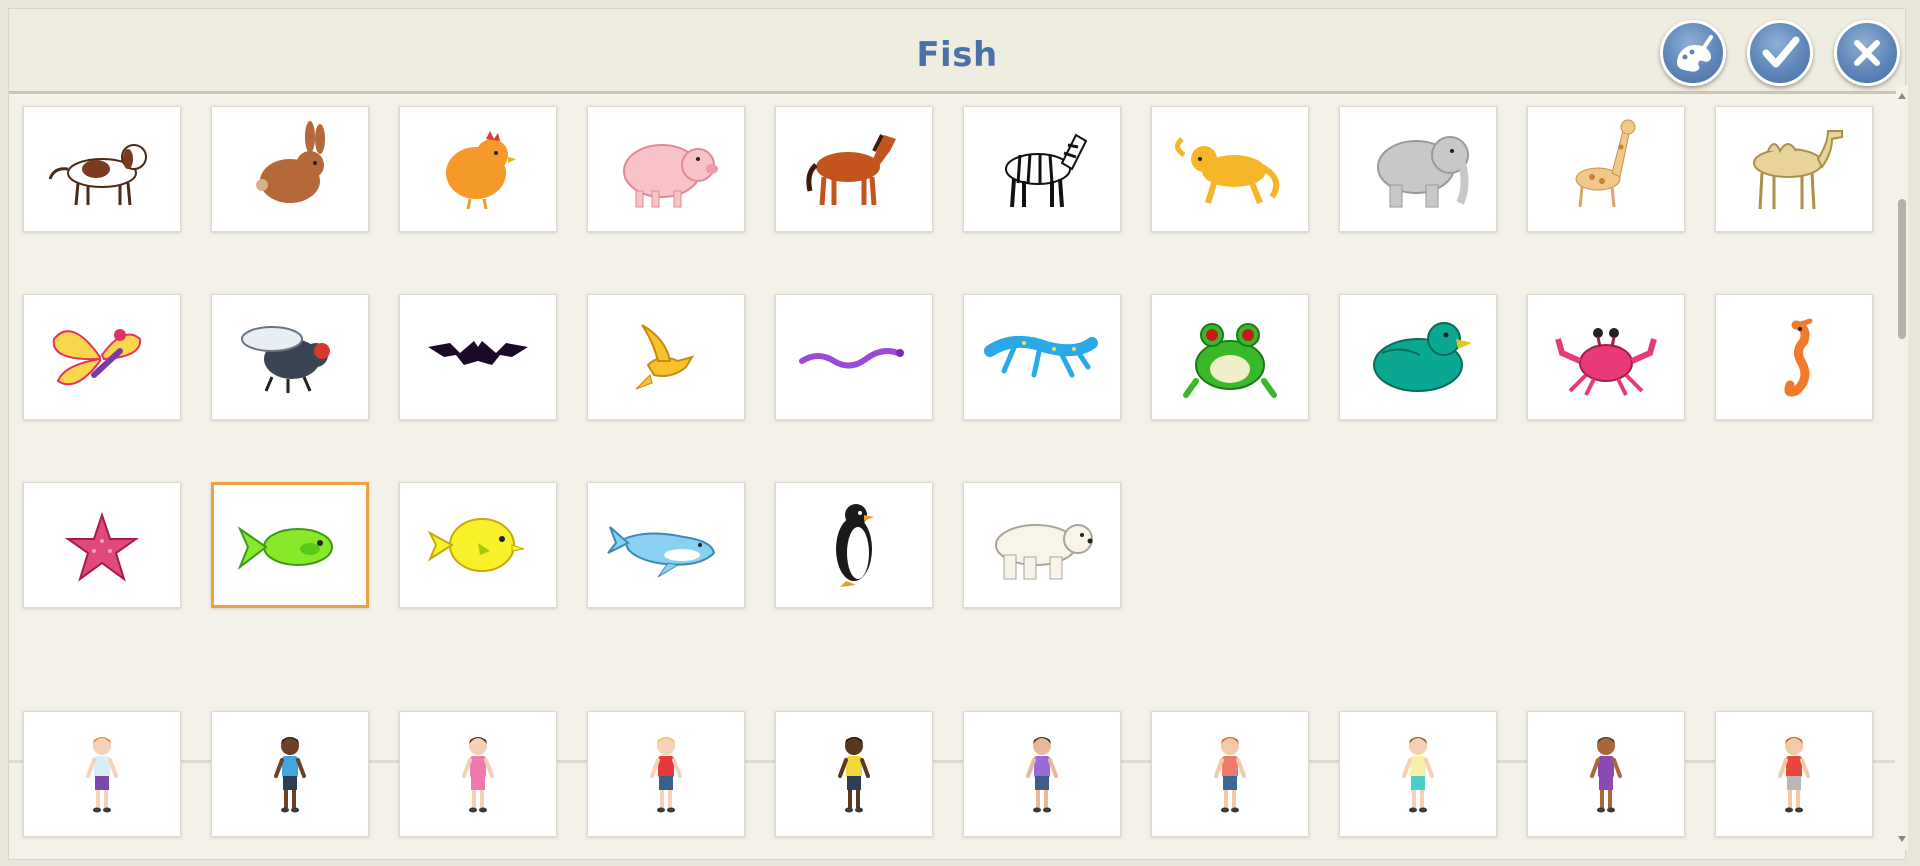  I want to click on sprite-tile-seahorse, so click(1794, 357).